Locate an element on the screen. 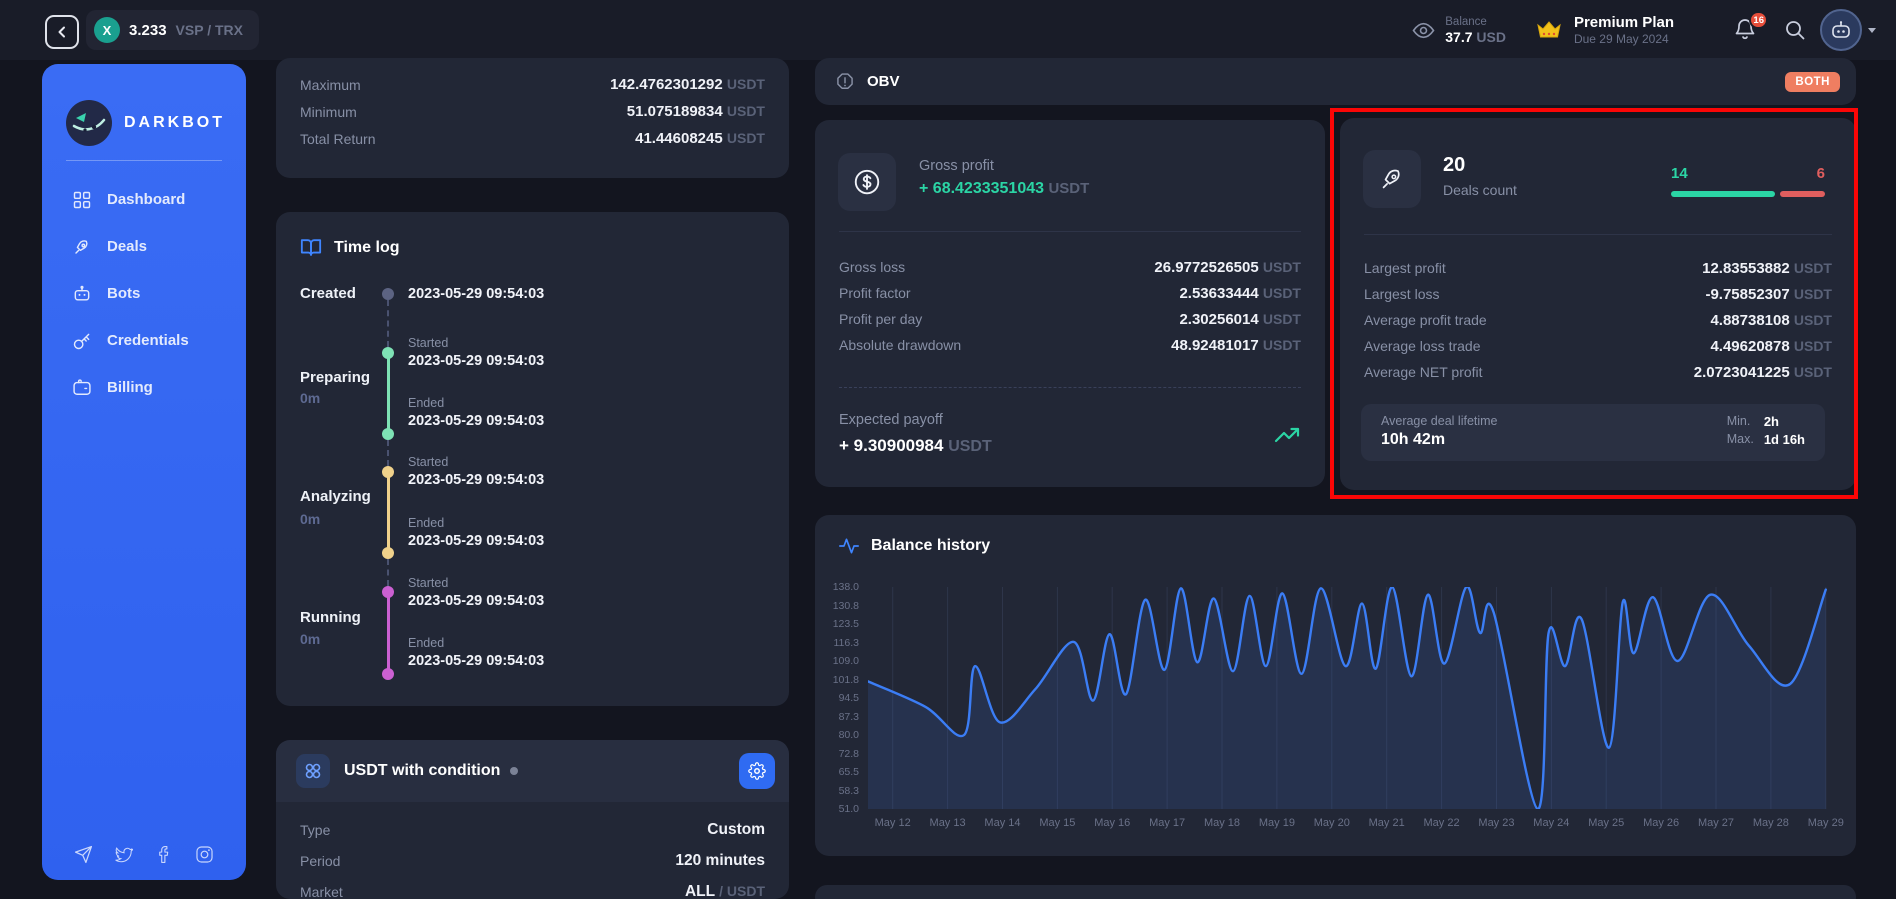 The width and height of the screenshot is (1896, 899). x-tick-label: May 20 is located at coordinates (1331, 823).